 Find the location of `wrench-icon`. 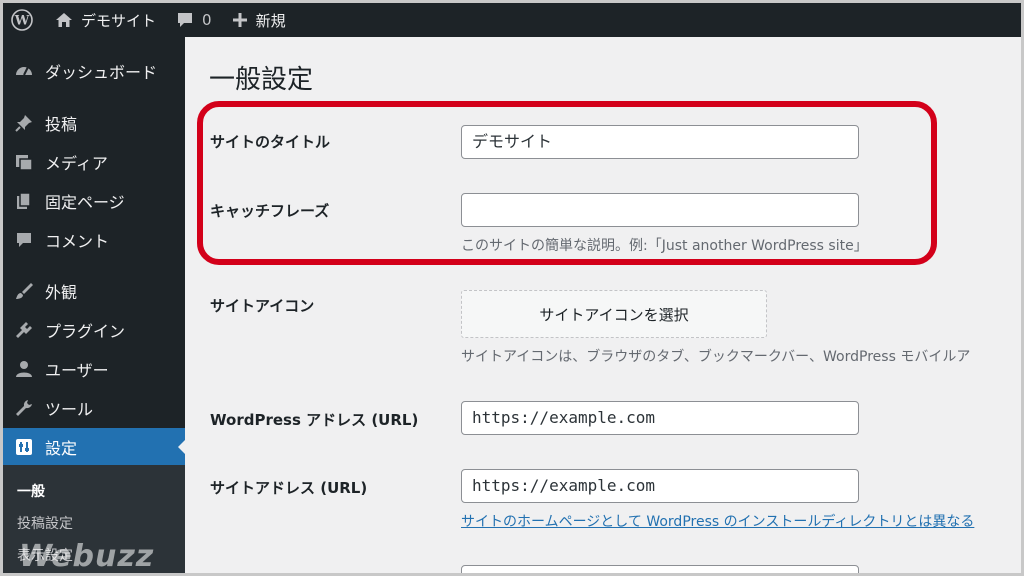

wrench-icon is located at coordinates (24, 408).